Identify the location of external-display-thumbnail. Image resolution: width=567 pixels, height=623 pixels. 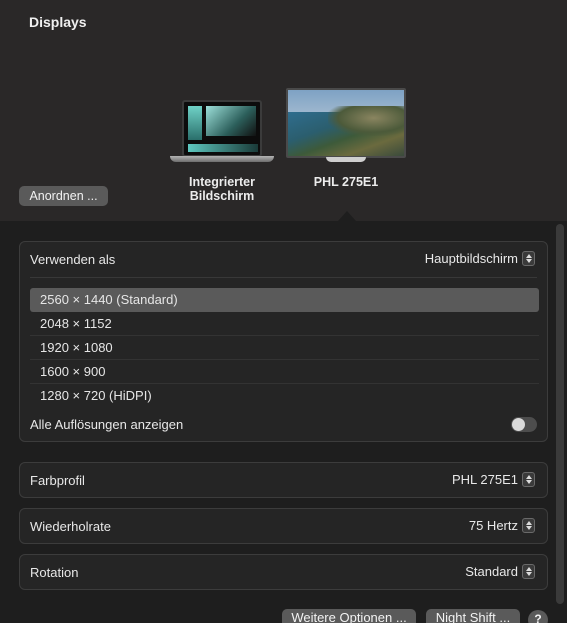
(346, 125).